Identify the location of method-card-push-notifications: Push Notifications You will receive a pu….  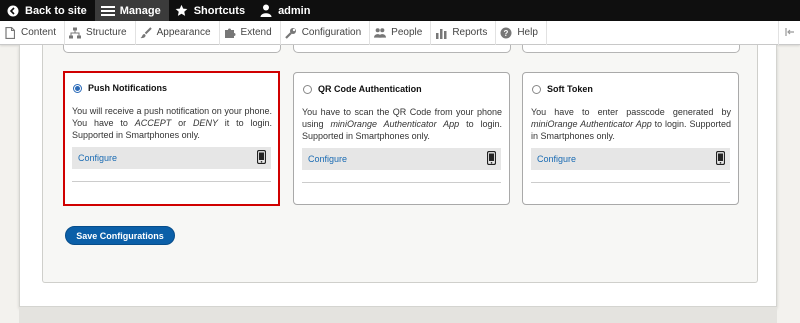
(171, 138).